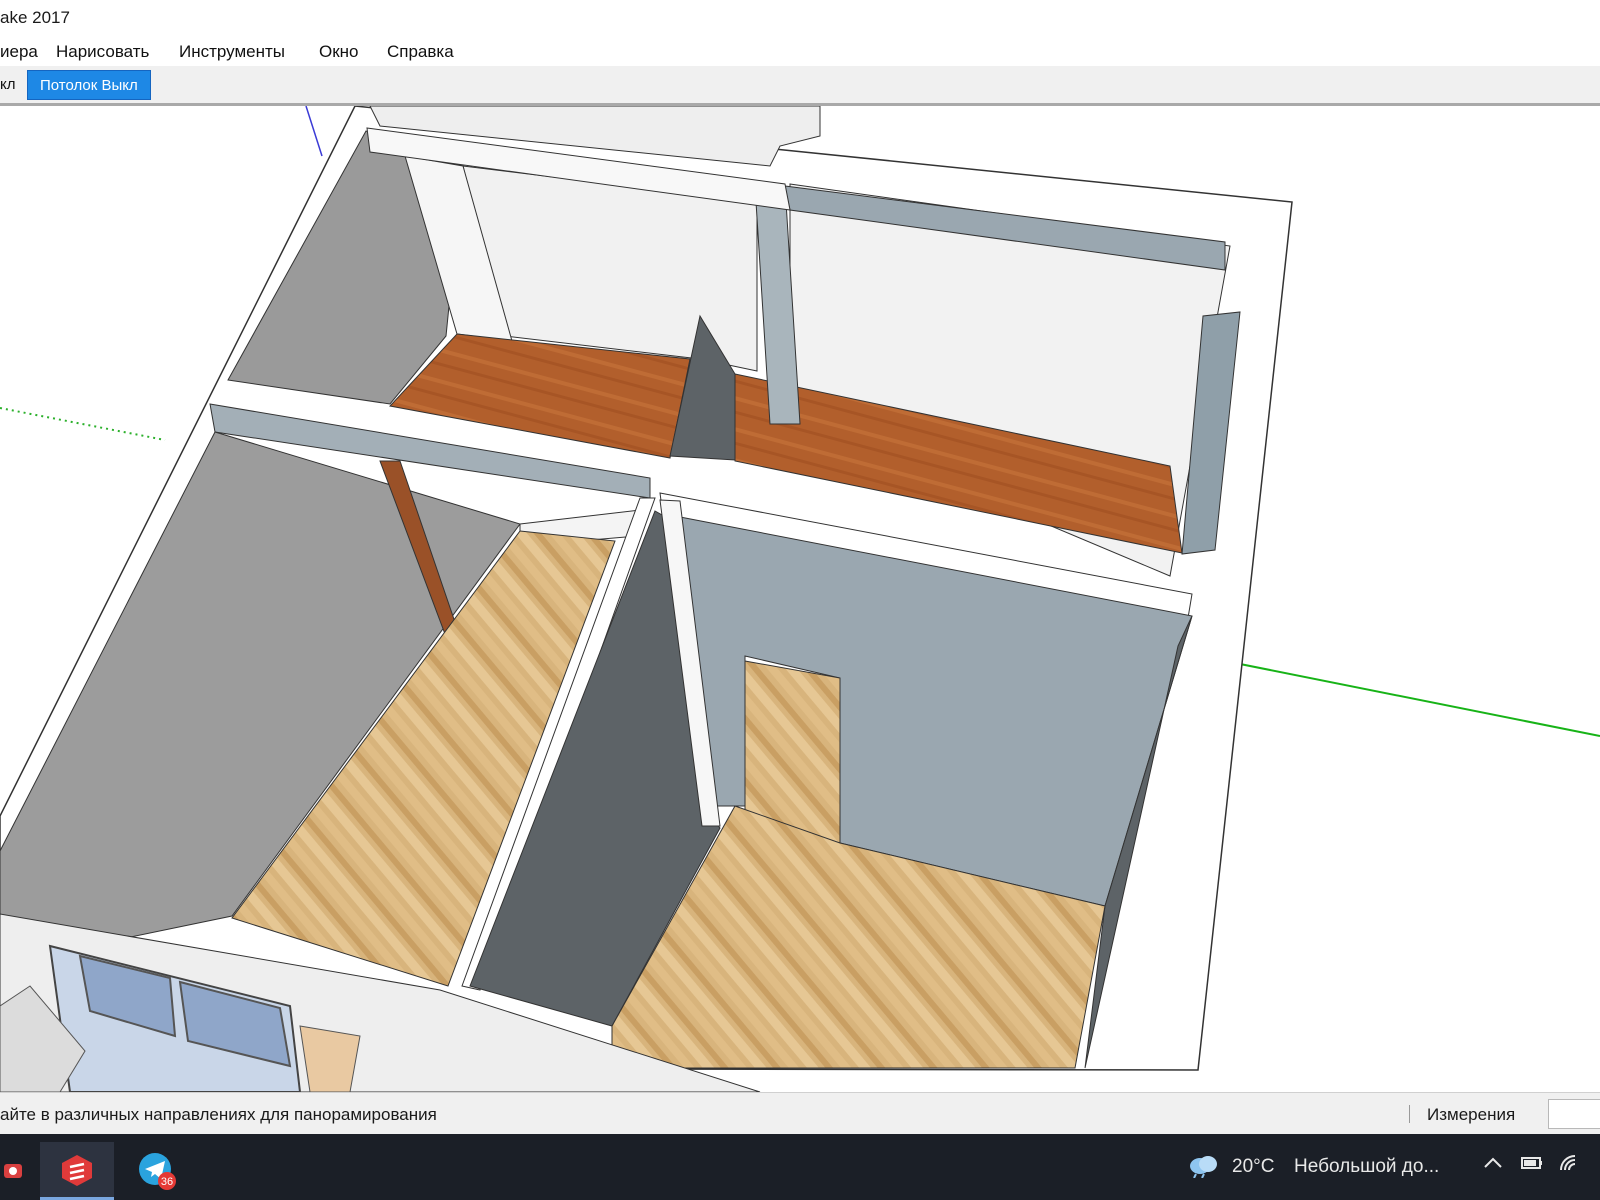 The height and width of the screenshot is (1200, 1600). Describe the element at coordinates (800, 86) in the screenshot. I see `toolbar: кл Потолок Выкл` at that location.